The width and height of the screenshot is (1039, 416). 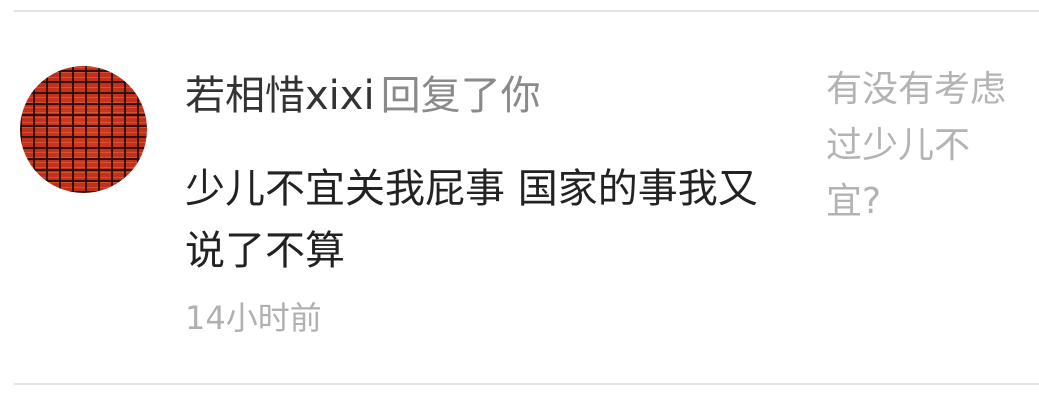 I want to click on timestamp: 14小时前, so click(x=253, y=318).